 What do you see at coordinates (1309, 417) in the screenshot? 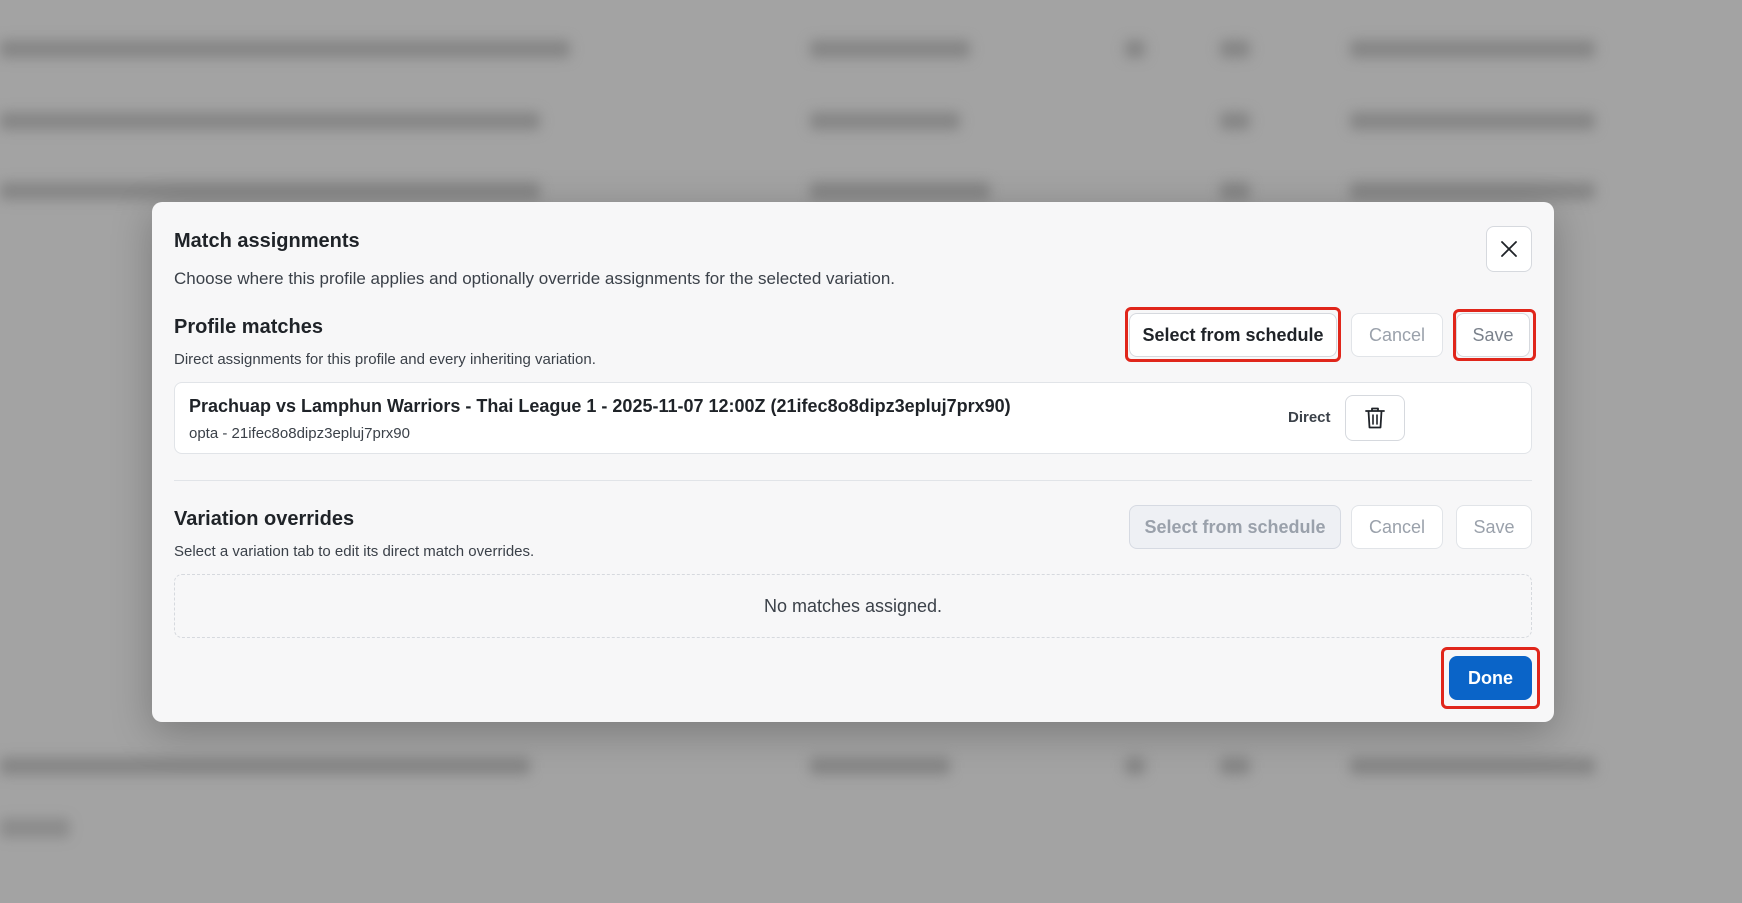
I see `assignment-type-badge: Direct` at bounding box center [1309, 417].